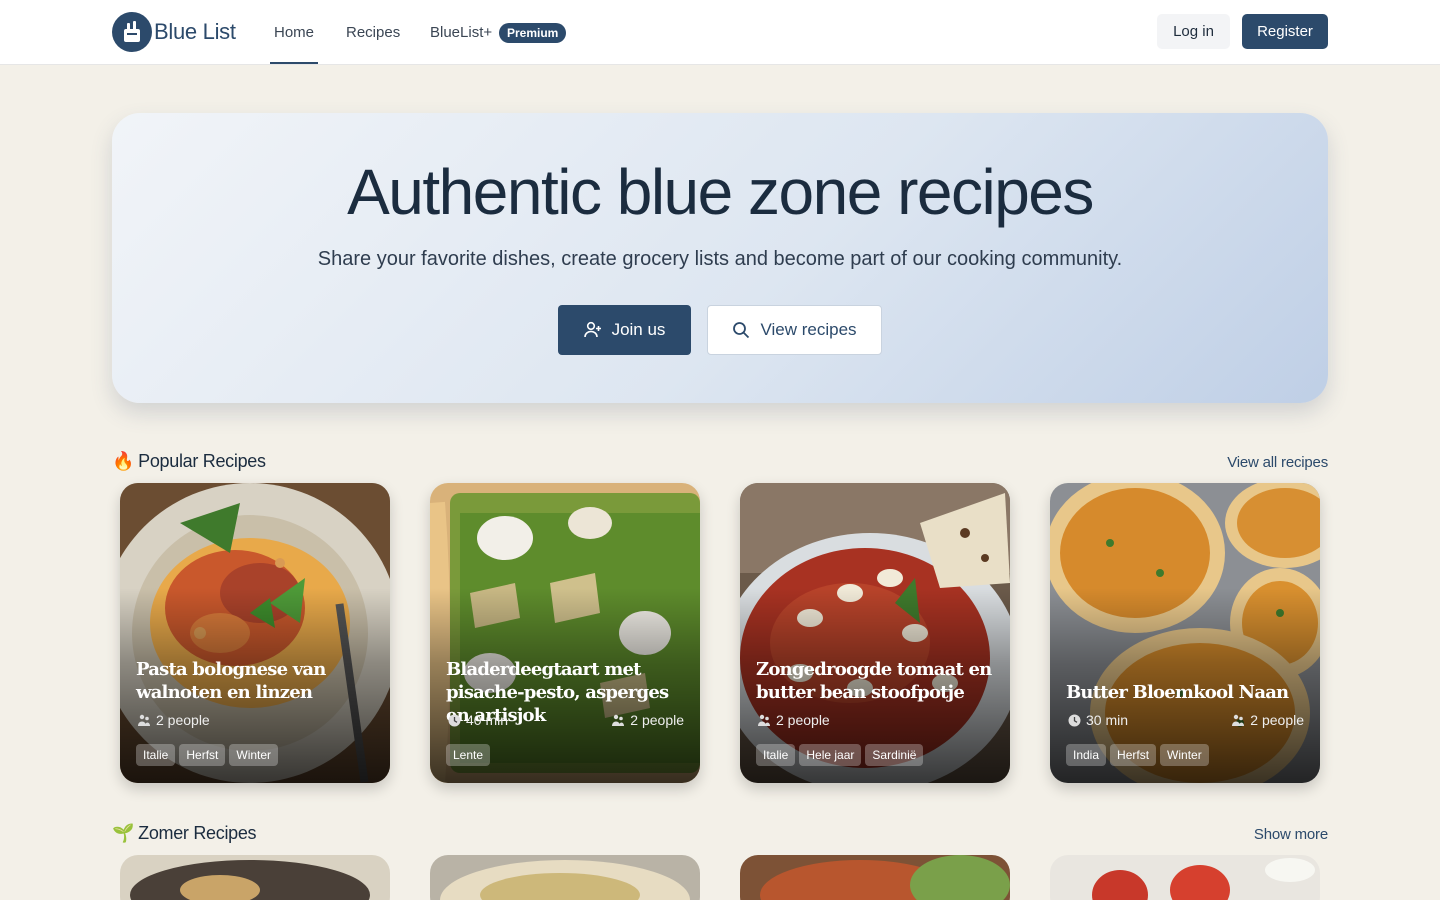 Image resolution: width=1440 pixels, height=900 pixels. I want to click on nav-bluelist-plus-link: BlueList+, so click(461, 32).